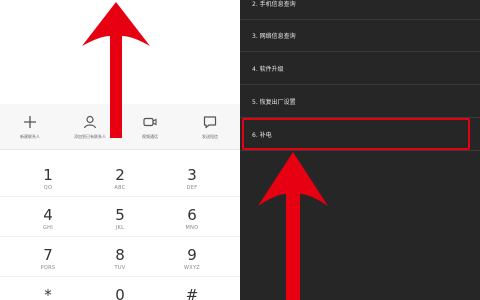 The width and height of the screenshot is (480, 300). Describe the element at coordinates (274, 102) in the screenshot. I see `menu-item-label: 5. 恢复出厂设置` at that location.